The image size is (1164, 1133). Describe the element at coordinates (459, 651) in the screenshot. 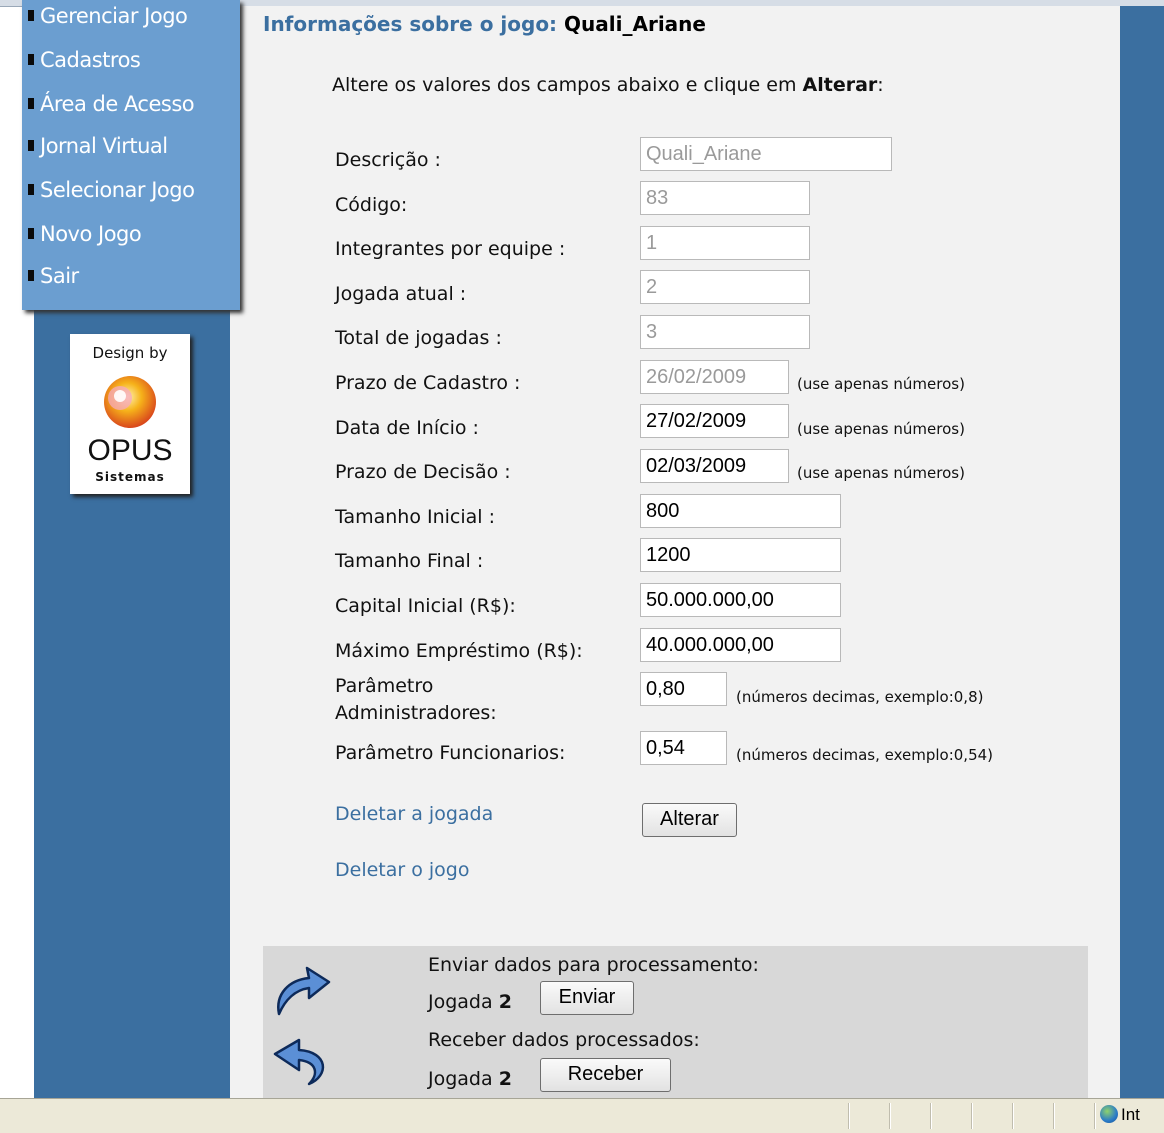

I see `maximo-emprestimo-label: Máximo Empréstimo (R$):` at that location.